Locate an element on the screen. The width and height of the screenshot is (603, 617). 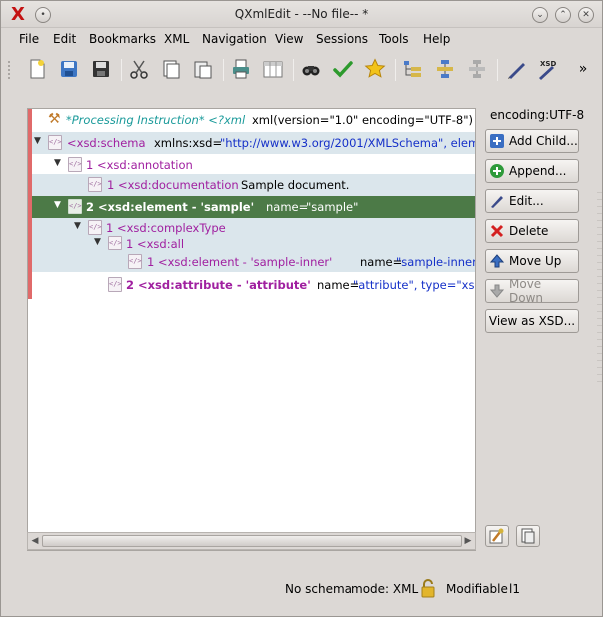
scroll-left-icon: ◀ is located at coordinates (35, 541).